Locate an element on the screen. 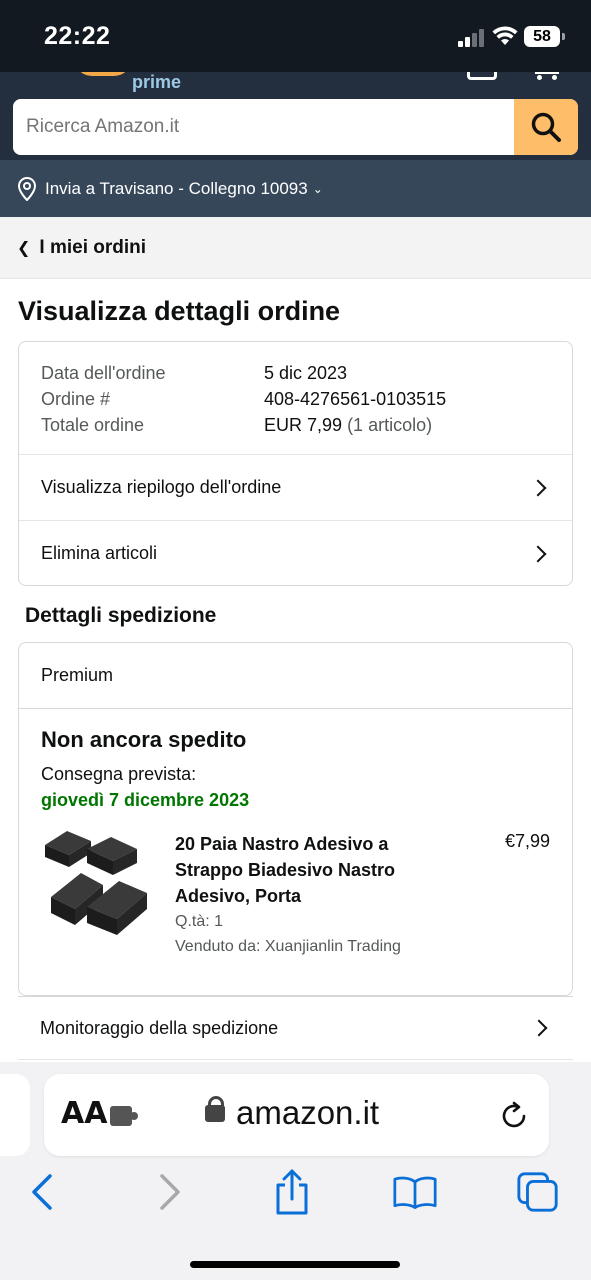 The width and height of the screenshot is (591, 1280). back-button is located at coordinates (42, 1192).